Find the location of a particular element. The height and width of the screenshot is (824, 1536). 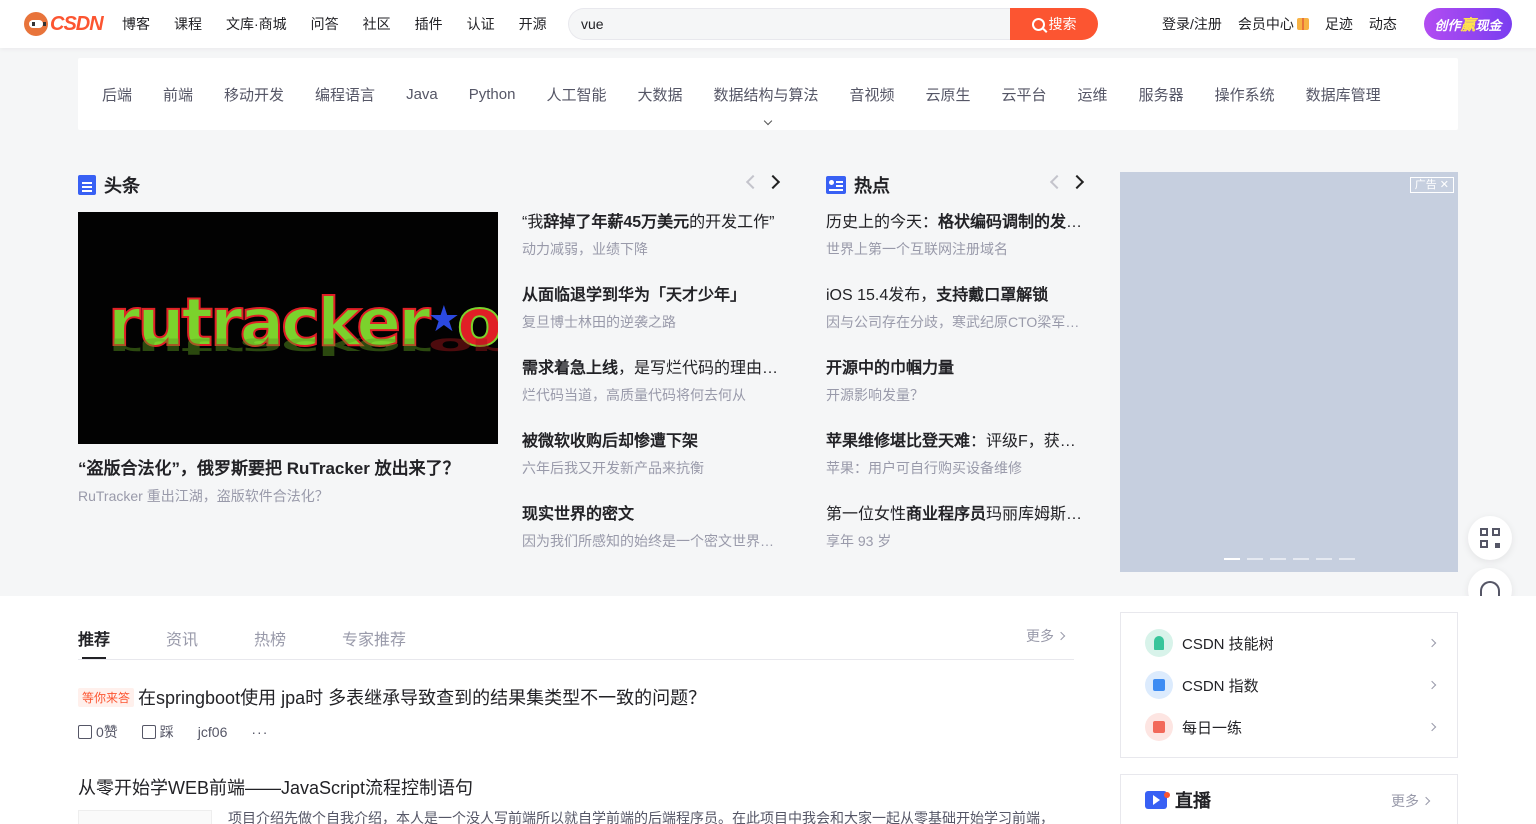

post-title: 在springboot使用 jpa时 多表继承导致查到的结果集类型不一致的问题？ is located at coordinates (422, 697).